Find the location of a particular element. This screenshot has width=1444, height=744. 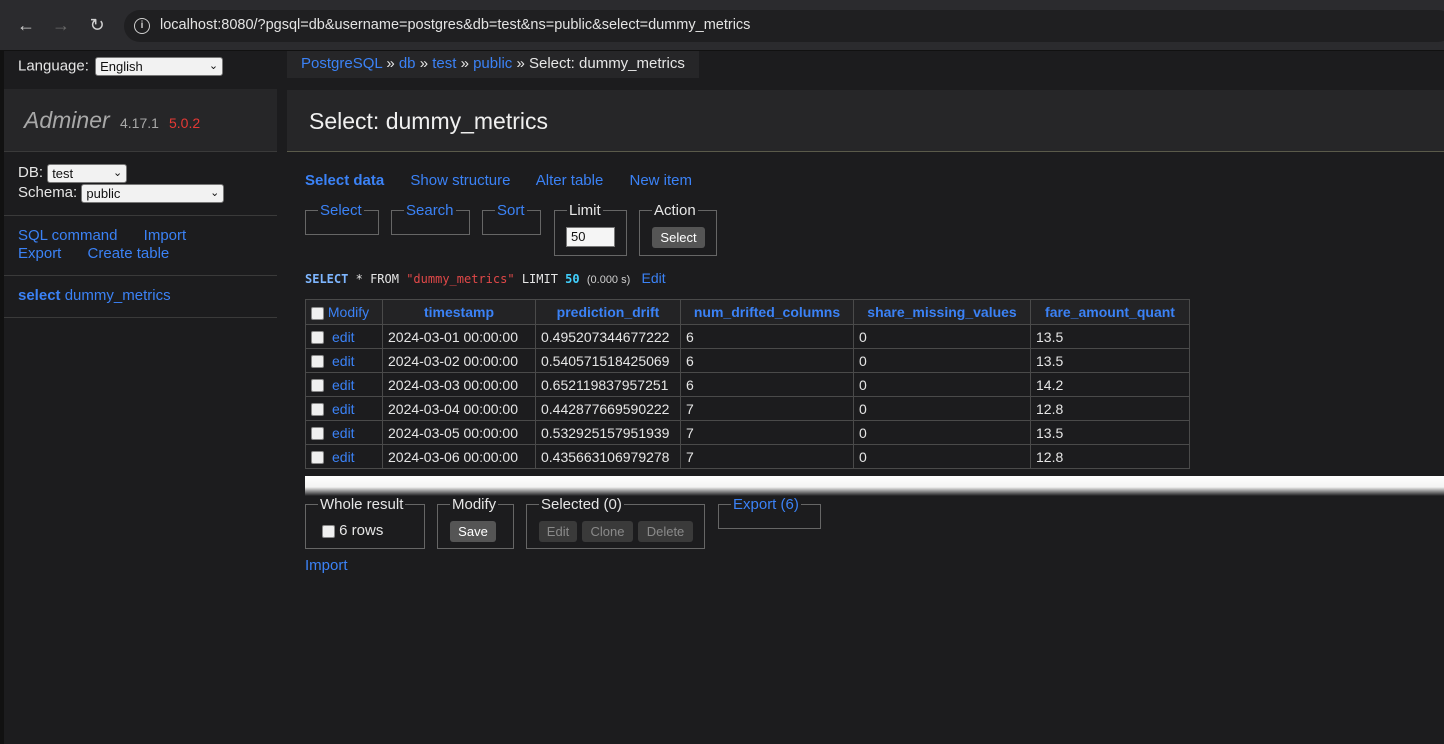

table-cell: 0.442877669590222 is located at coordinates (608, 408).